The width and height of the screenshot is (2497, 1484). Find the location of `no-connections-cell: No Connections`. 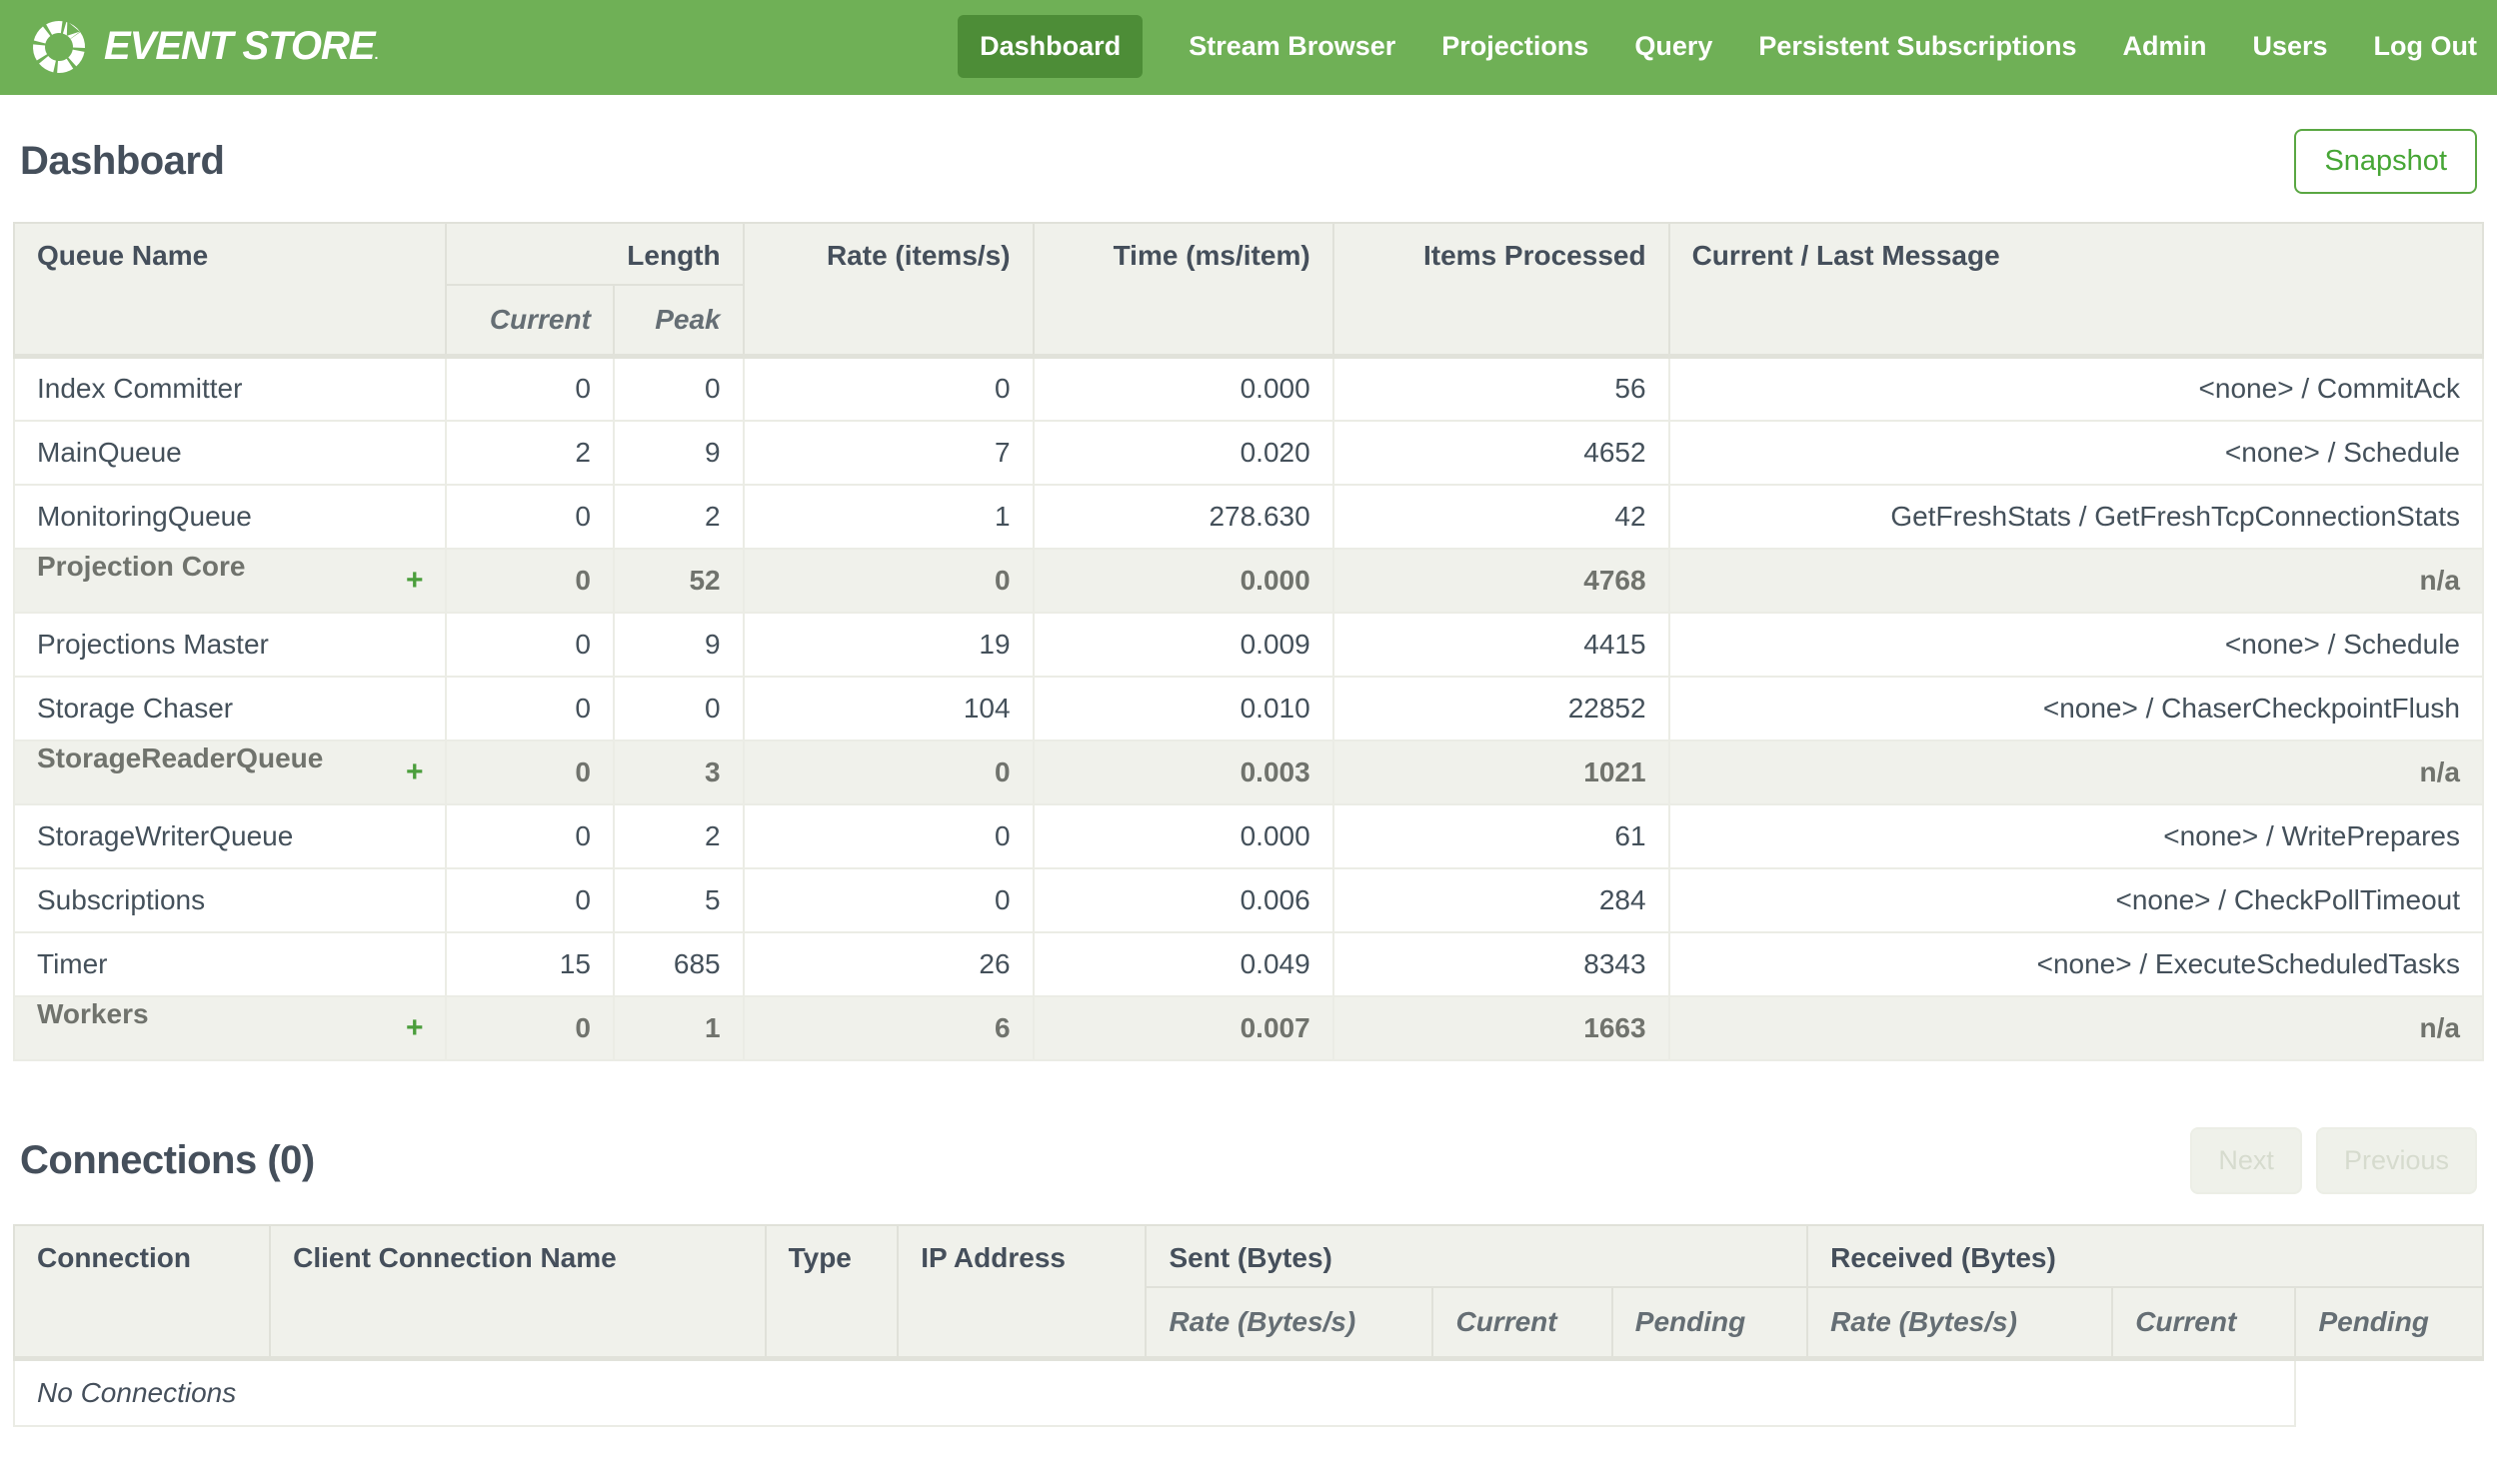

no-connections-cell: No Connections is located at coordinates (1154, 1392).